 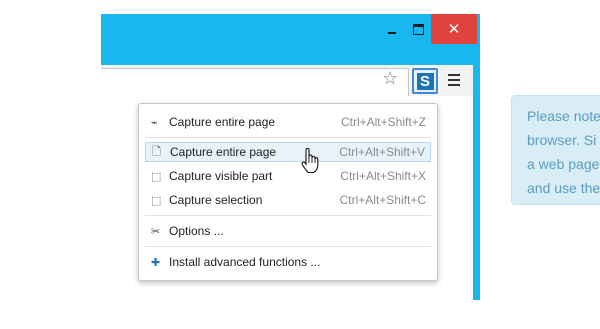 What do you see at coordinates (383, 176) in the screenshot?
I see `menu-item-shortcut: Ctrl+Alt+Shift+X` at bounding box center [383, 176].